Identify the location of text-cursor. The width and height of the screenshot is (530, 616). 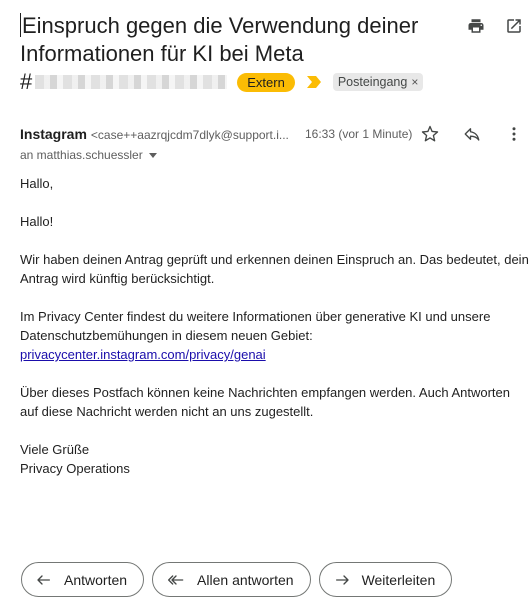
(20, 25).